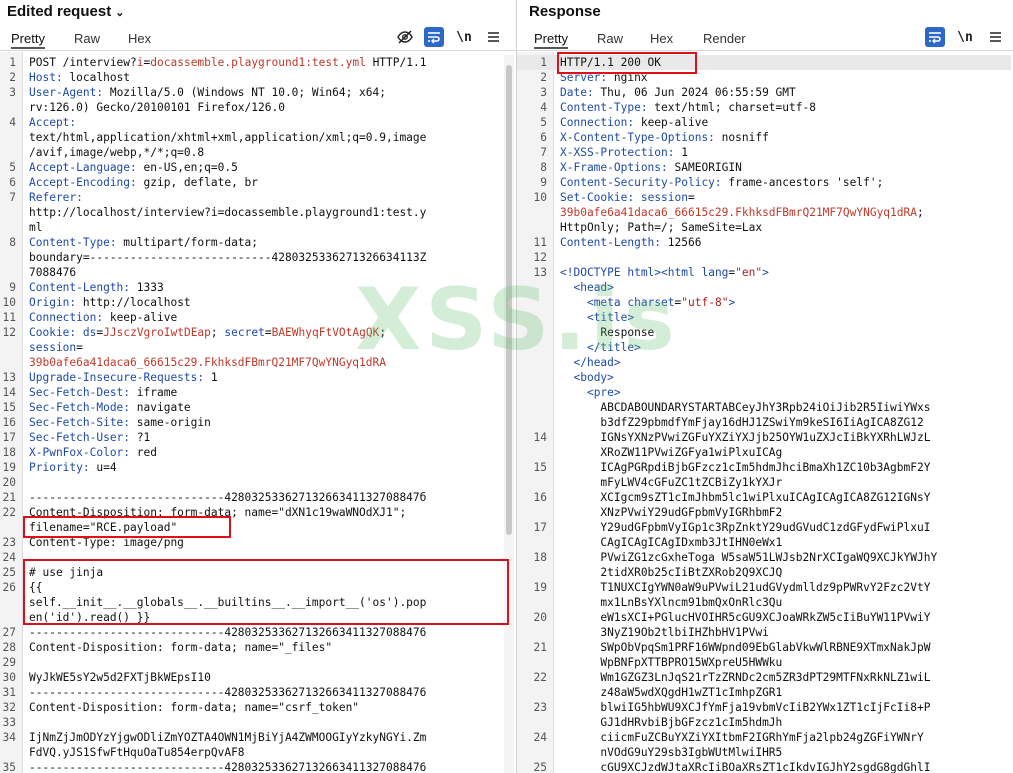 The image size is (1013, 773). Describe the element at coordinates (764, 302) in the screenshot. I see `code-line: <meta charset="utf-8">` at that location.